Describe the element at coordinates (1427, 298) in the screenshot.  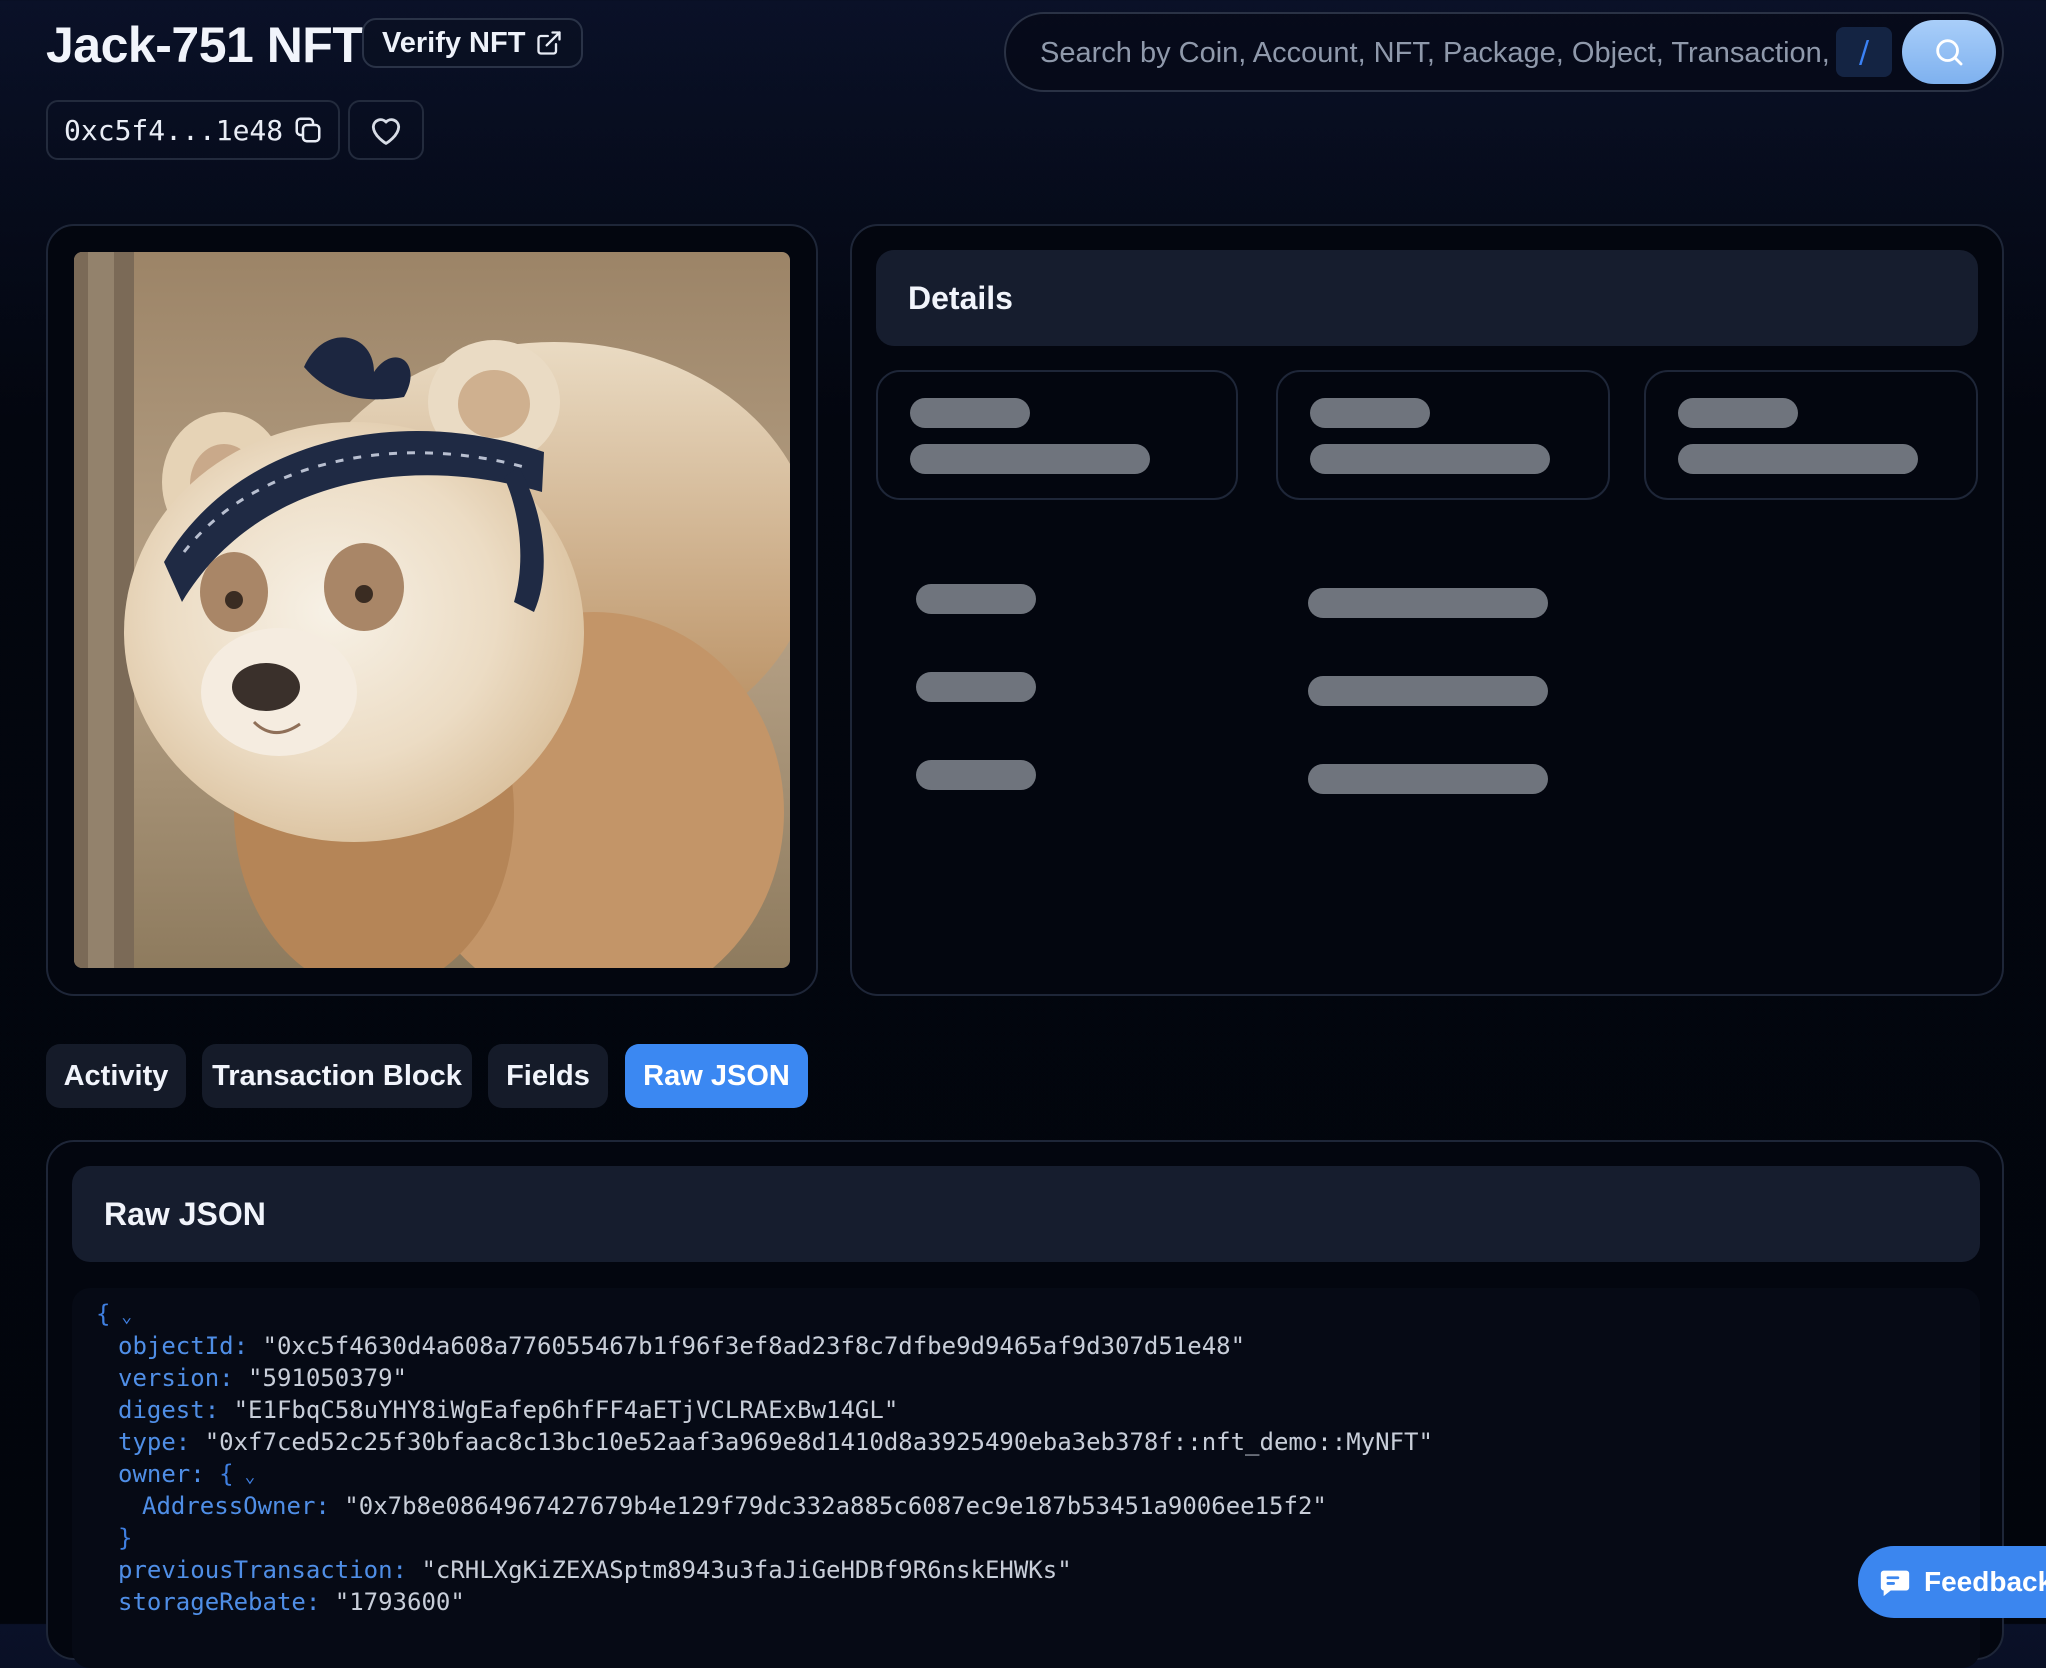
I see `details-header: Details` at that location.